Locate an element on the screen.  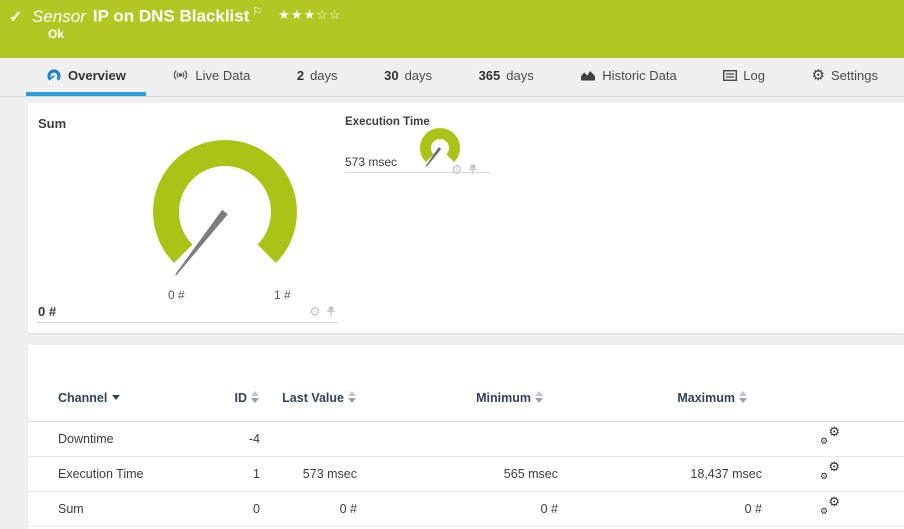
channel-last-value is located at coordinates (308, 439).